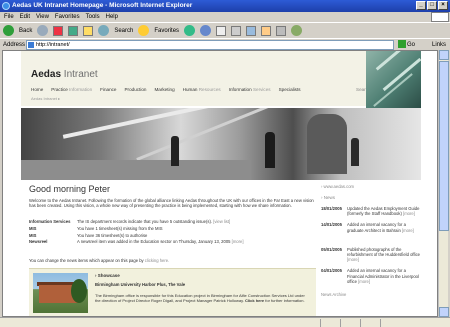 The image size is (450, 327). What do you see at coordinates (71, 89) in the screenshot?
I see `nav-practice-information: Practice Information` at bounding box center [71, 89].